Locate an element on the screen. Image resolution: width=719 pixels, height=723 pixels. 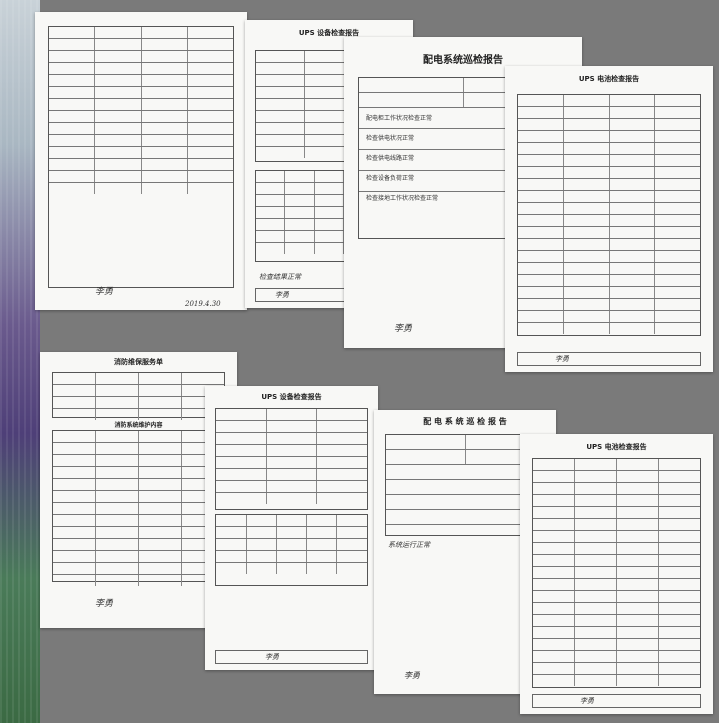
battery-bottom-title: UPS 电池检查报告 is located at coordinates (616, 447).